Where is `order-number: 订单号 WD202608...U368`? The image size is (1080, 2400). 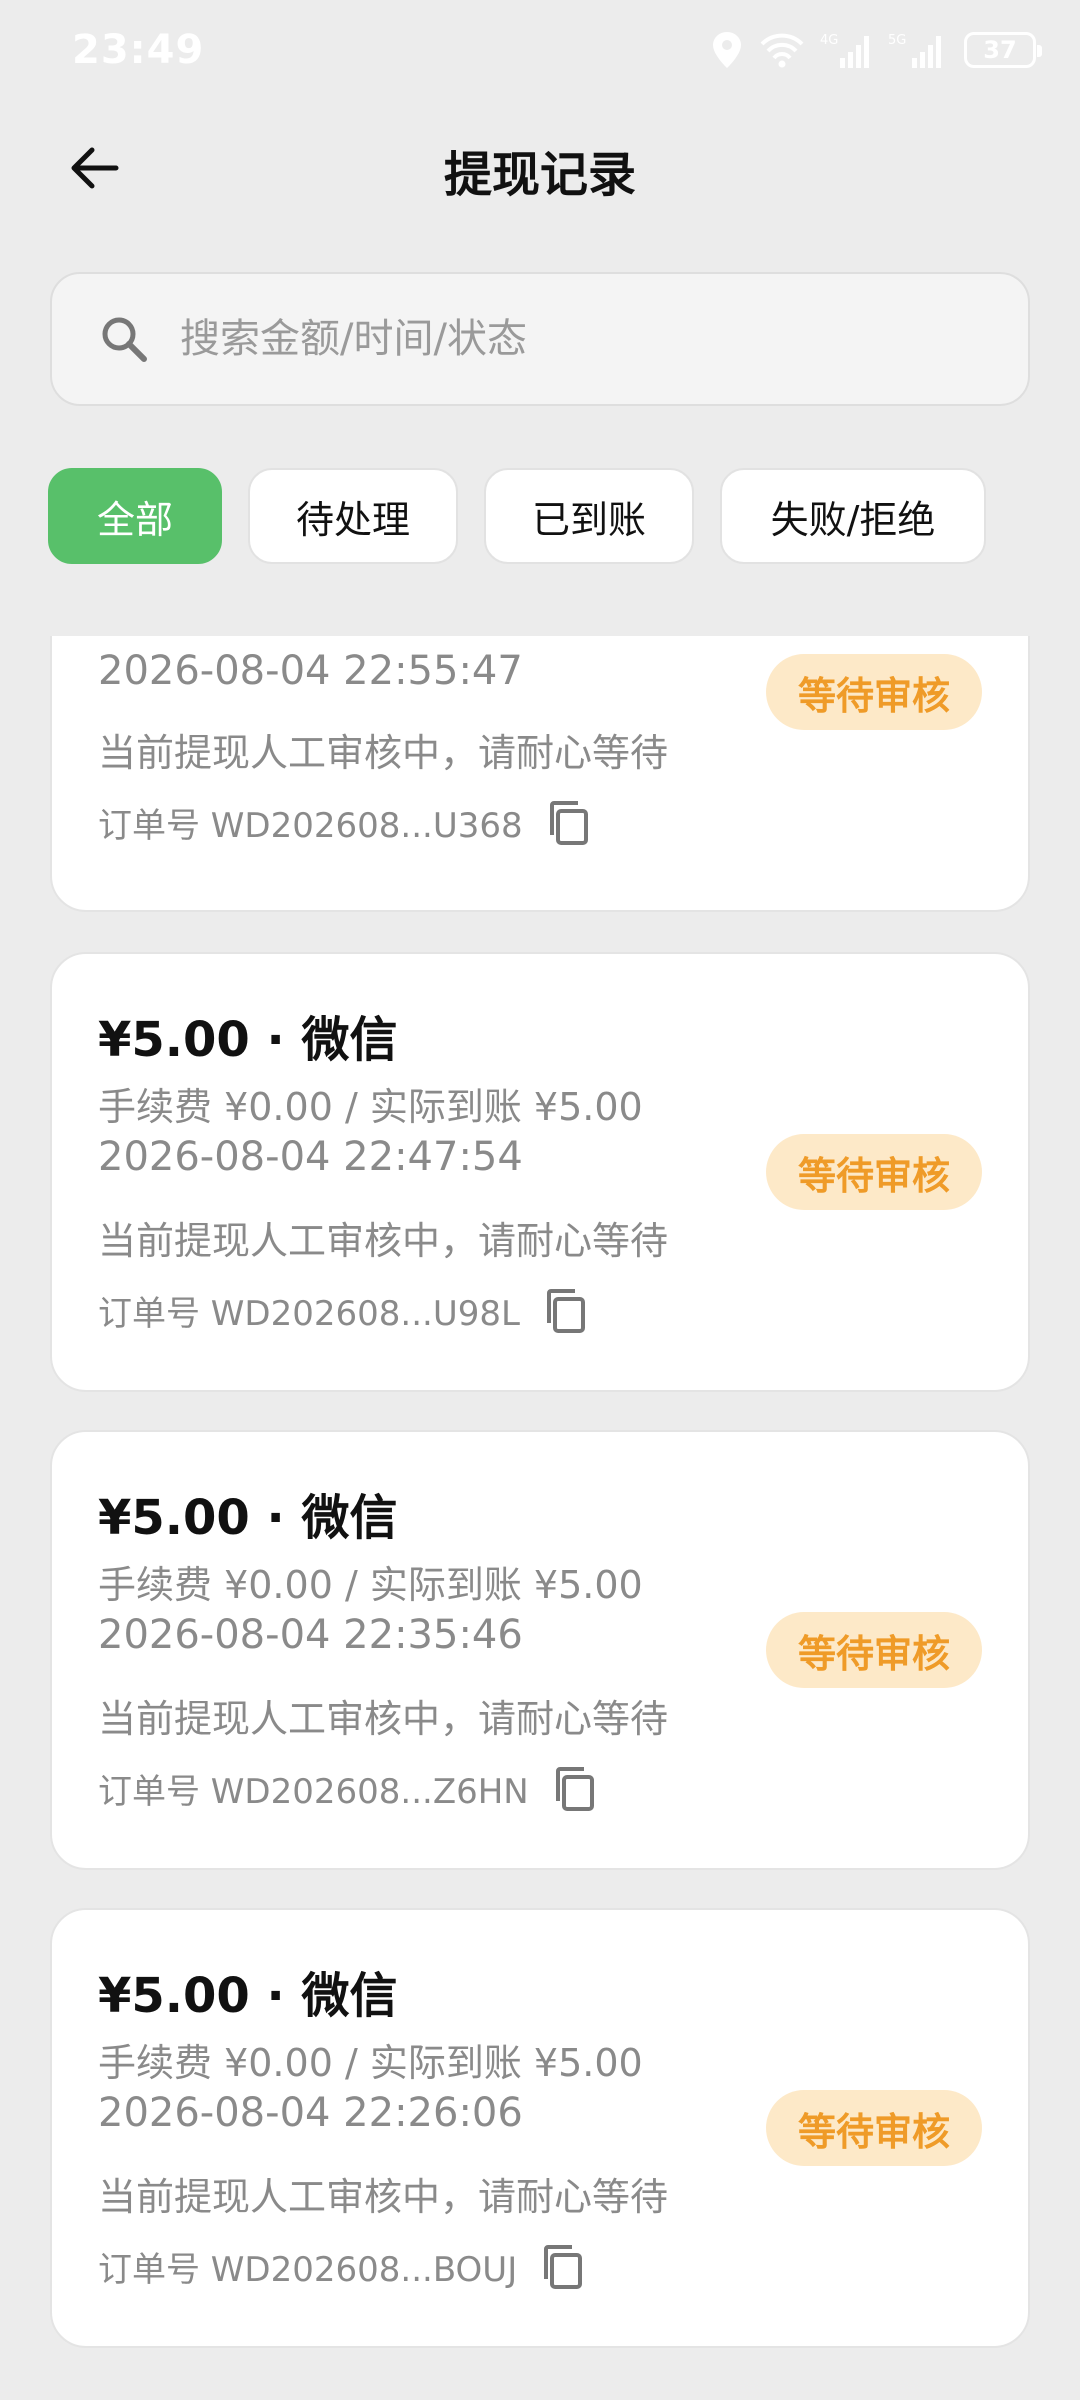
order-number: 订单号 WD202608...U368 is located at coordinates (310, 826).